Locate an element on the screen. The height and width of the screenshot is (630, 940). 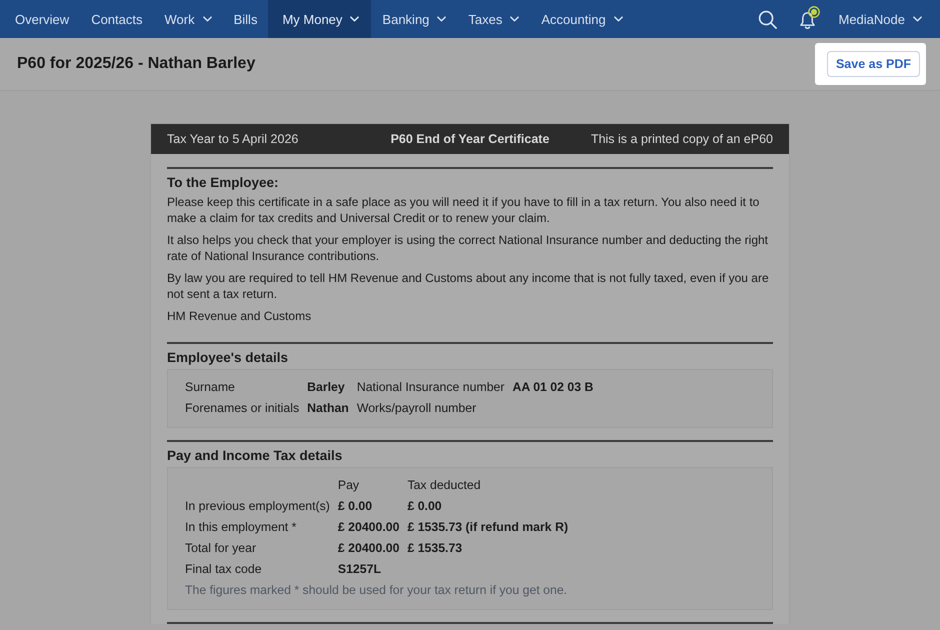
notice-paragraph: Please keep this certificate in a safe place as you will need it if you have to fill in a tax return. You also need it to make a claim for tax credits and Universal Credit or to renew your claim. is located at coordinates (463, 210).